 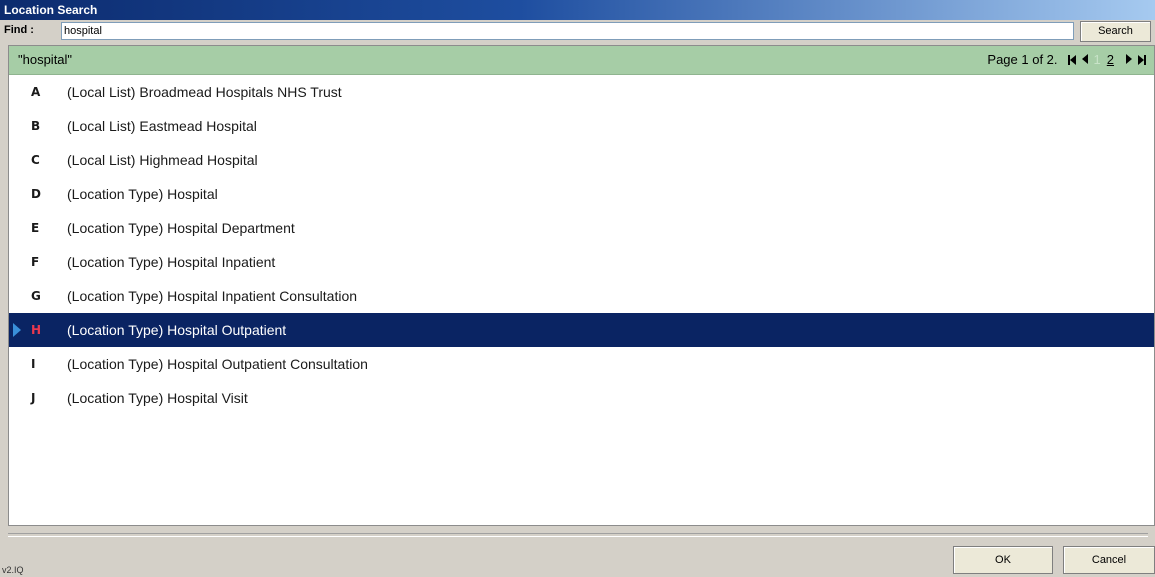 What do you see at coordinates (578, 535) in the screenshot?
I see `footer-divider` at bounding box center [578, 535].